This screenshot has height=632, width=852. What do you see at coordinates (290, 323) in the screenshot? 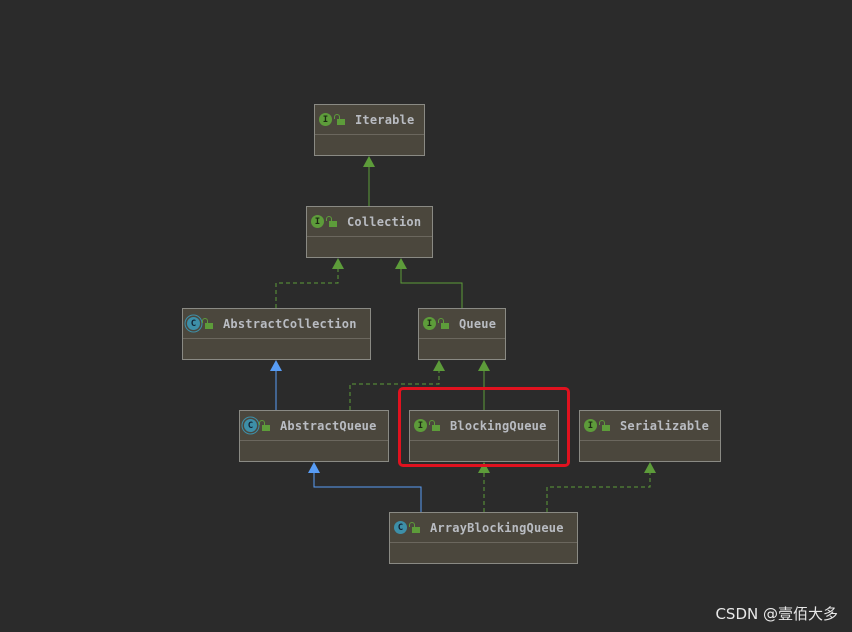
I see `node-label: AbstractCollection` at bounding box center [290, 323].